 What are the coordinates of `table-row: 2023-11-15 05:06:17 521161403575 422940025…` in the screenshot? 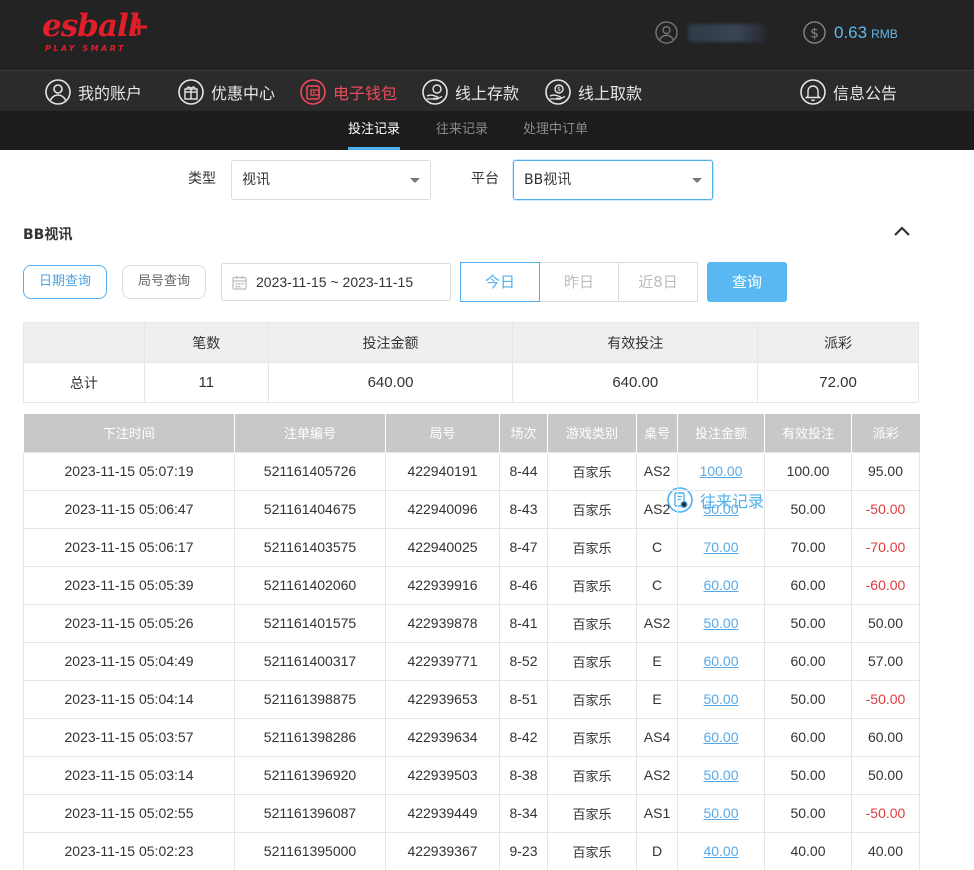 It's located at (471, 547).